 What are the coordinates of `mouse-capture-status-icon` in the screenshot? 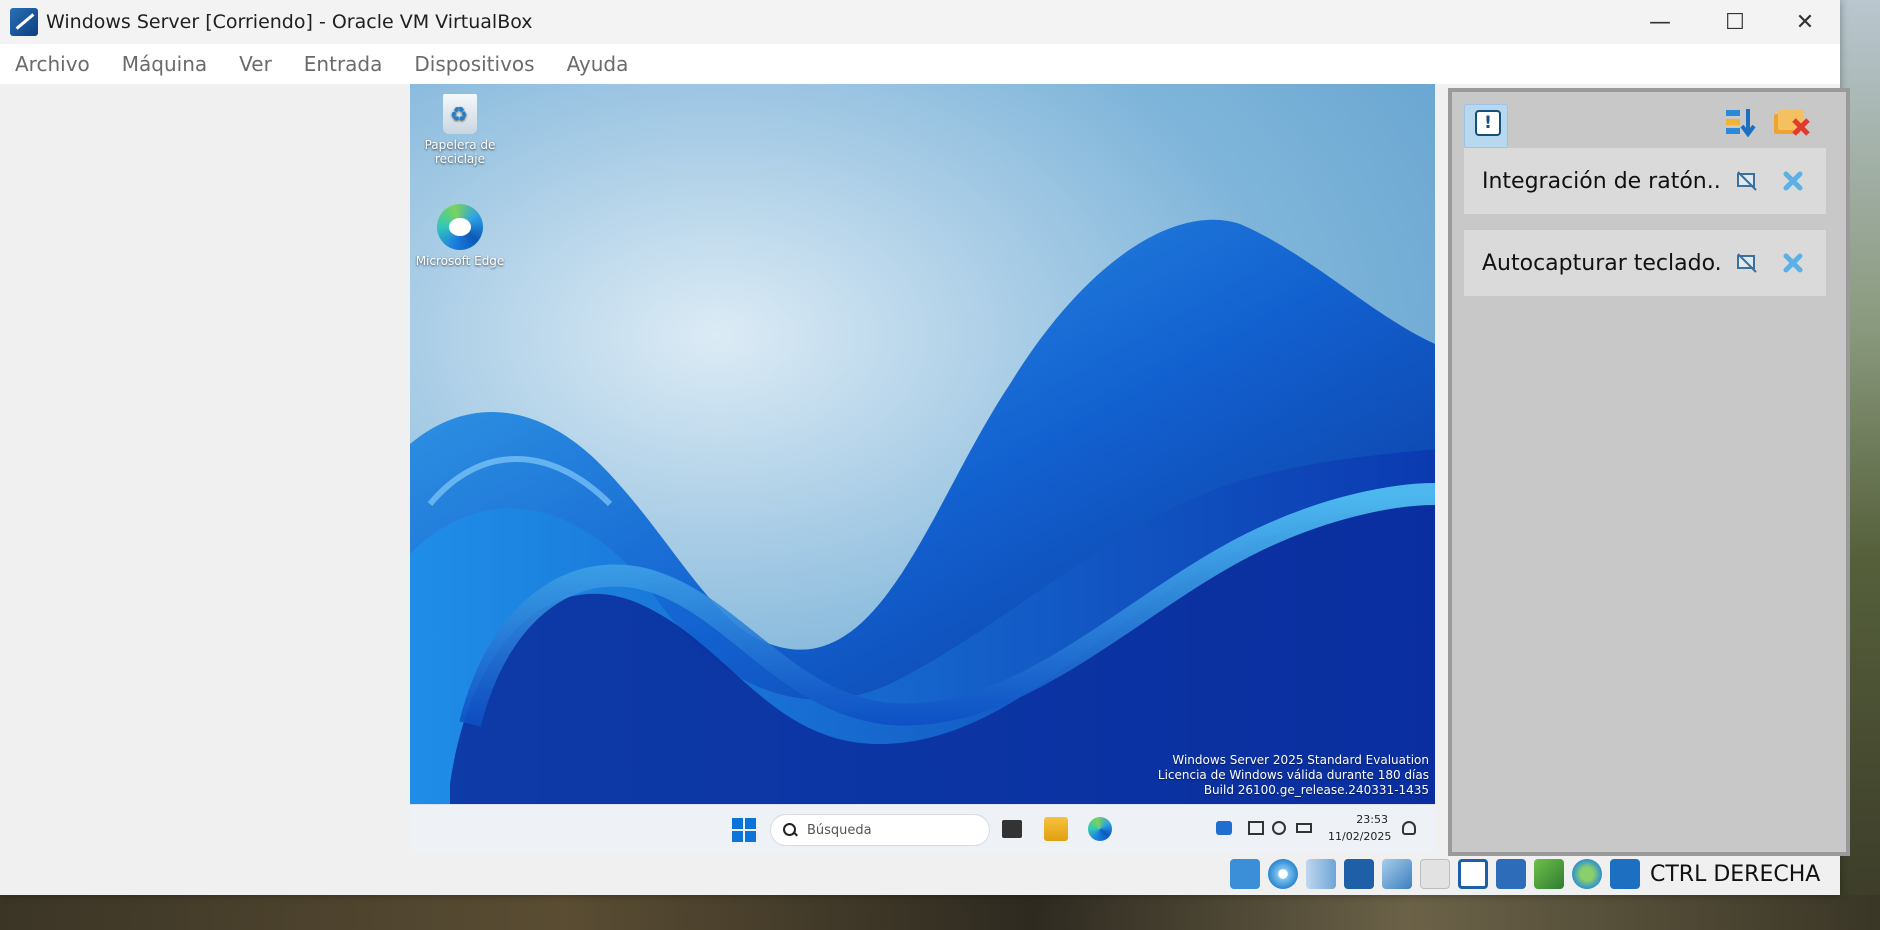 It's located at (1625, 874).